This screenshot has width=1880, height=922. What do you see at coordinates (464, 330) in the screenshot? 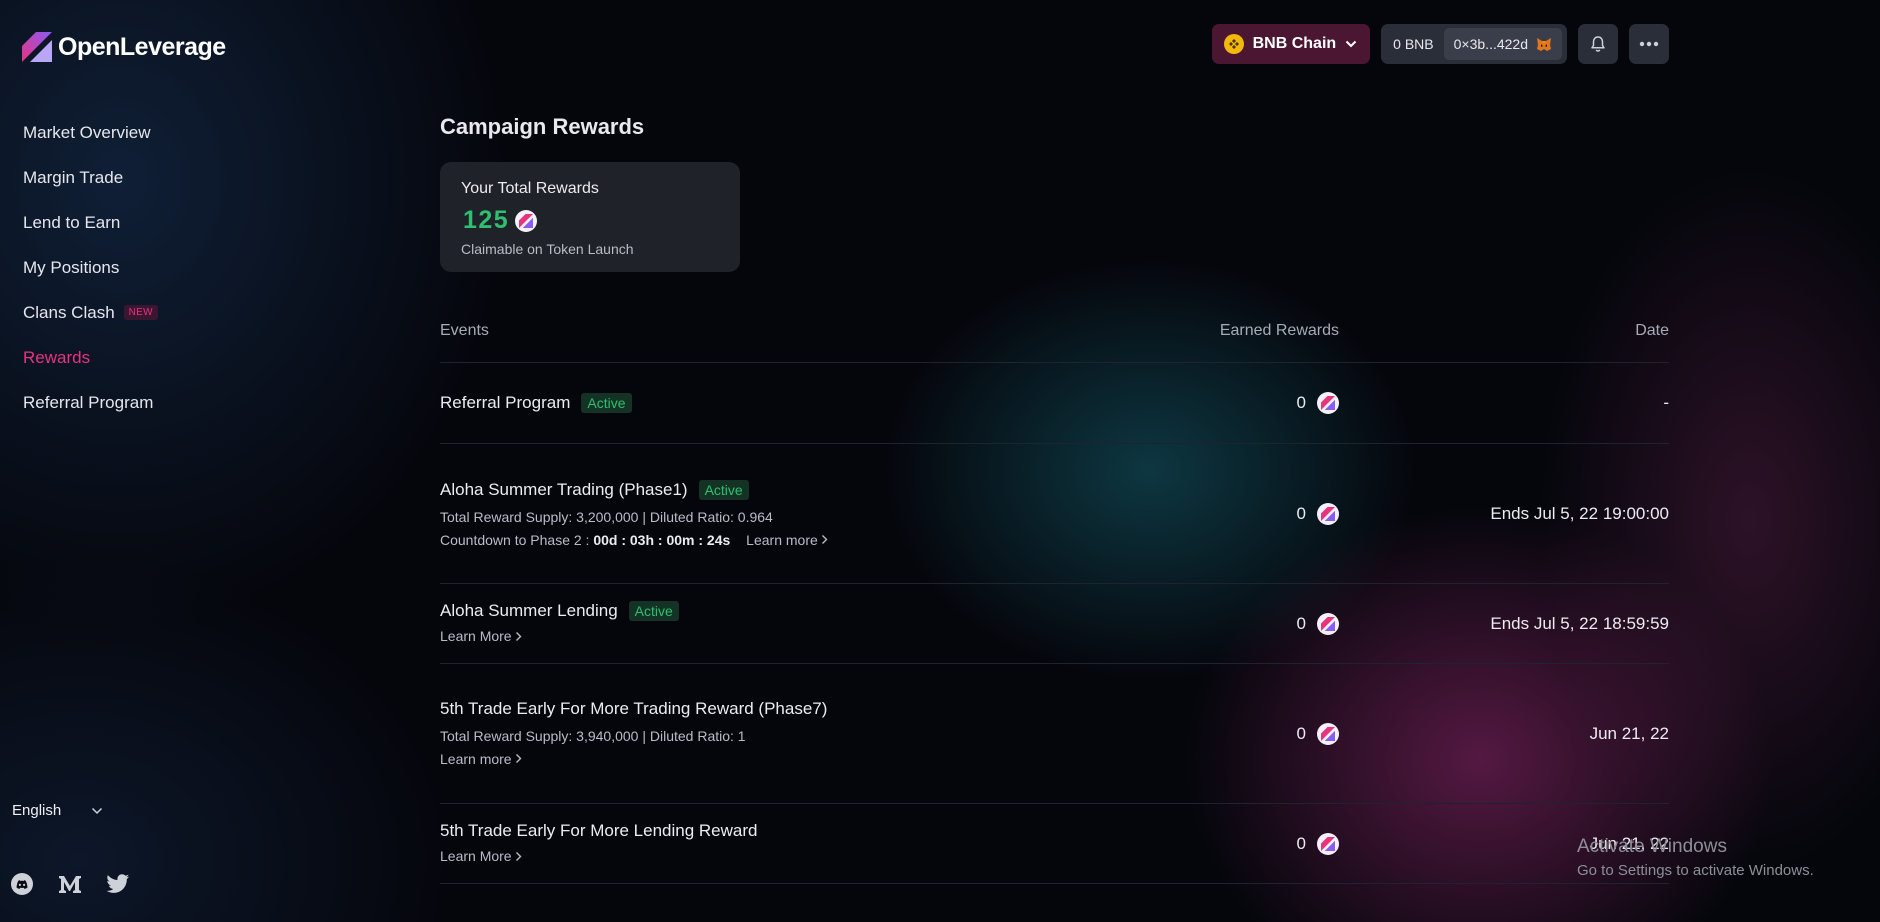
I see `header-events: Events` at bounding box center [464, 330].